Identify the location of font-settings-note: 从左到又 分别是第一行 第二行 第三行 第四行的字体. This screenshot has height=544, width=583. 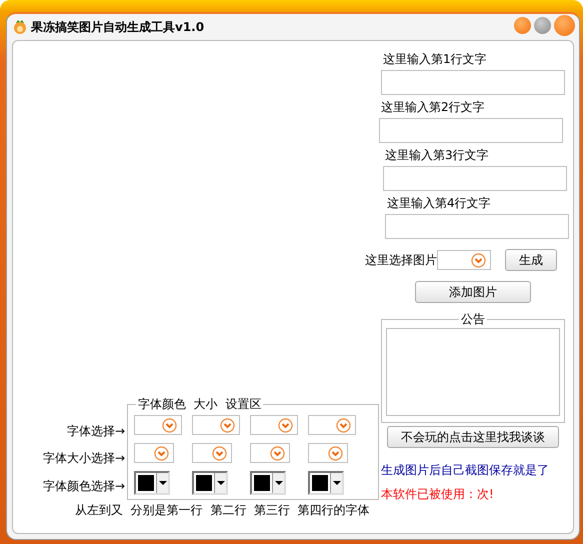
(223, 510).